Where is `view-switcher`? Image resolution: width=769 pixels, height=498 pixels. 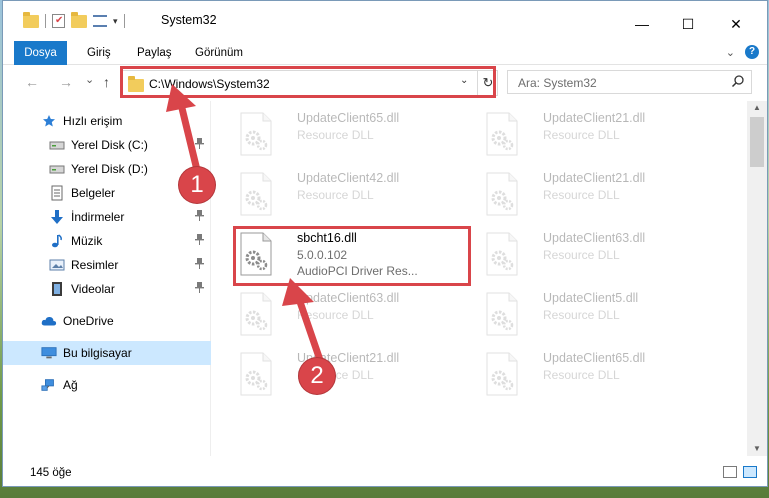
view-switcher is located at coordinates (740, 472).